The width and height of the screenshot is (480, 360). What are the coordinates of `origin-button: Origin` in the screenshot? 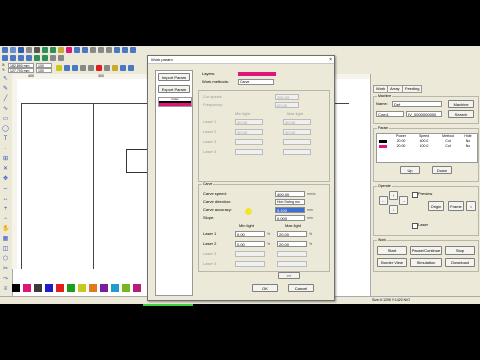 It's located at (436, 206).